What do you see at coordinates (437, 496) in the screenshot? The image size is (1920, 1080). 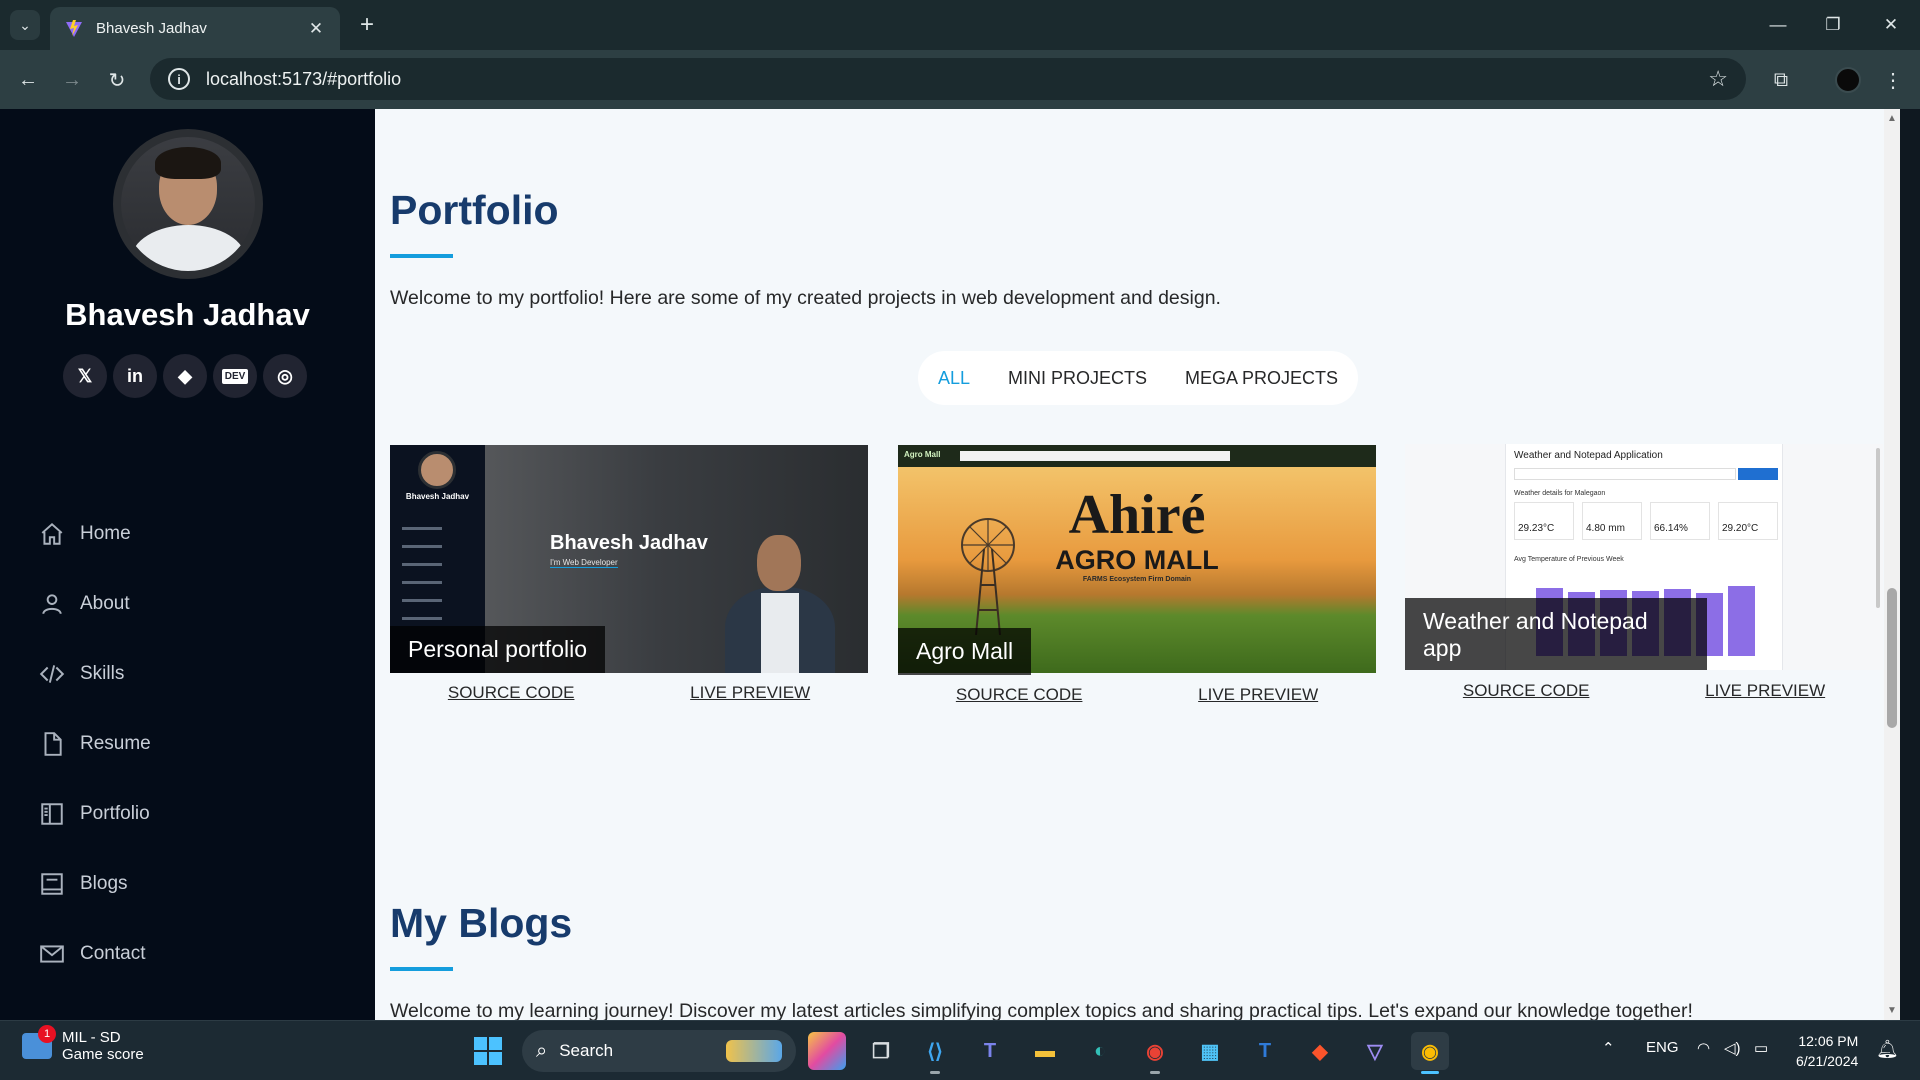 I see `thumbnail-mini-name: Bhavesh Jadhav` at bounding box center [437, 496].